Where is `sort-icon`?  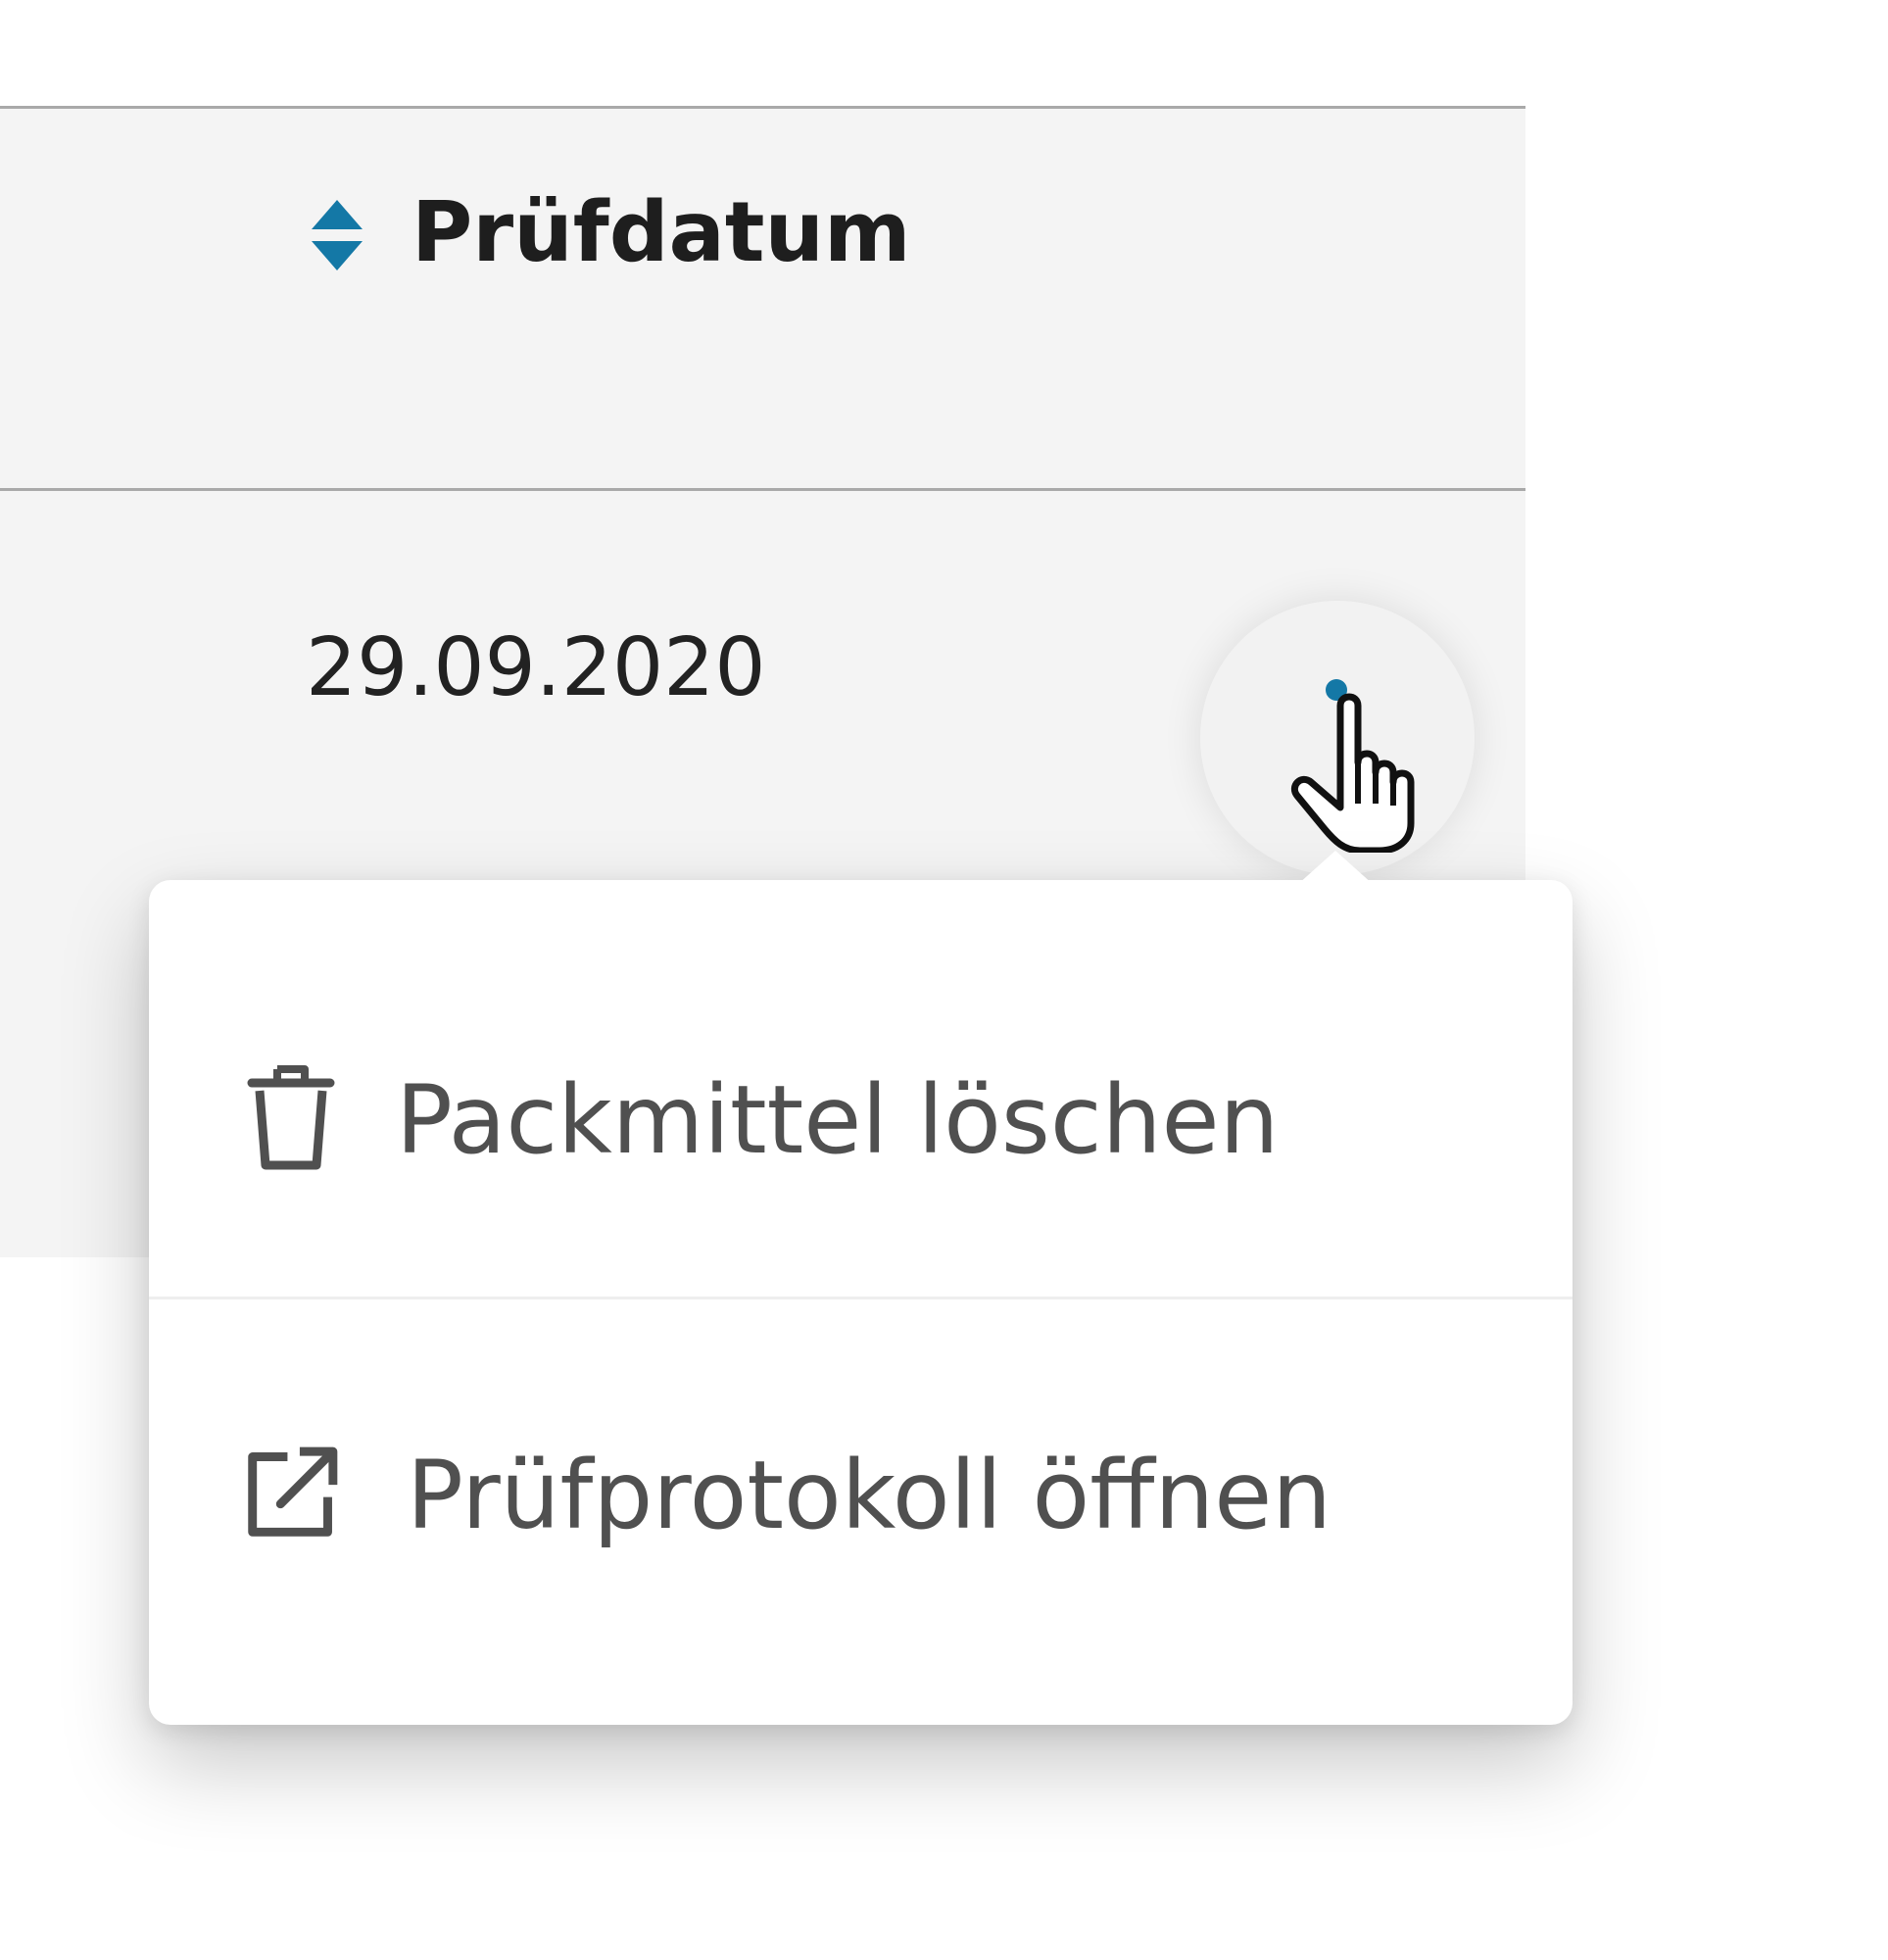 sort-icon is located at coordinates (337, 235).